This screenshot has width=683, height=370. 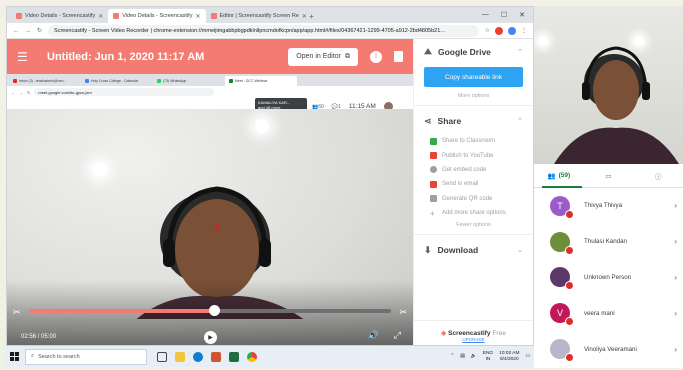 What do you see at coordinates (207, 356) in the screenshot?
I see `taskbar-apps` at bounding box center [207, 356].